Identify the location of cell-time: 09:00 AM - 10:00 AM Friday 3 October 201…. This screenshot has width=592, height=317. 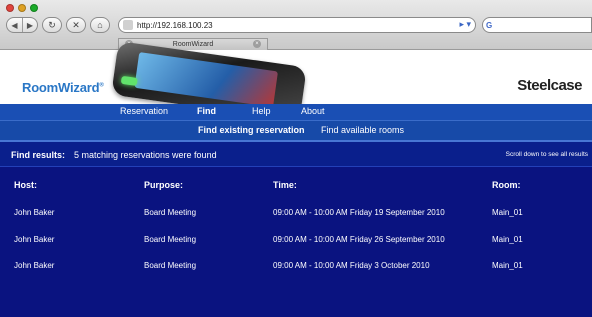
(351, 265).